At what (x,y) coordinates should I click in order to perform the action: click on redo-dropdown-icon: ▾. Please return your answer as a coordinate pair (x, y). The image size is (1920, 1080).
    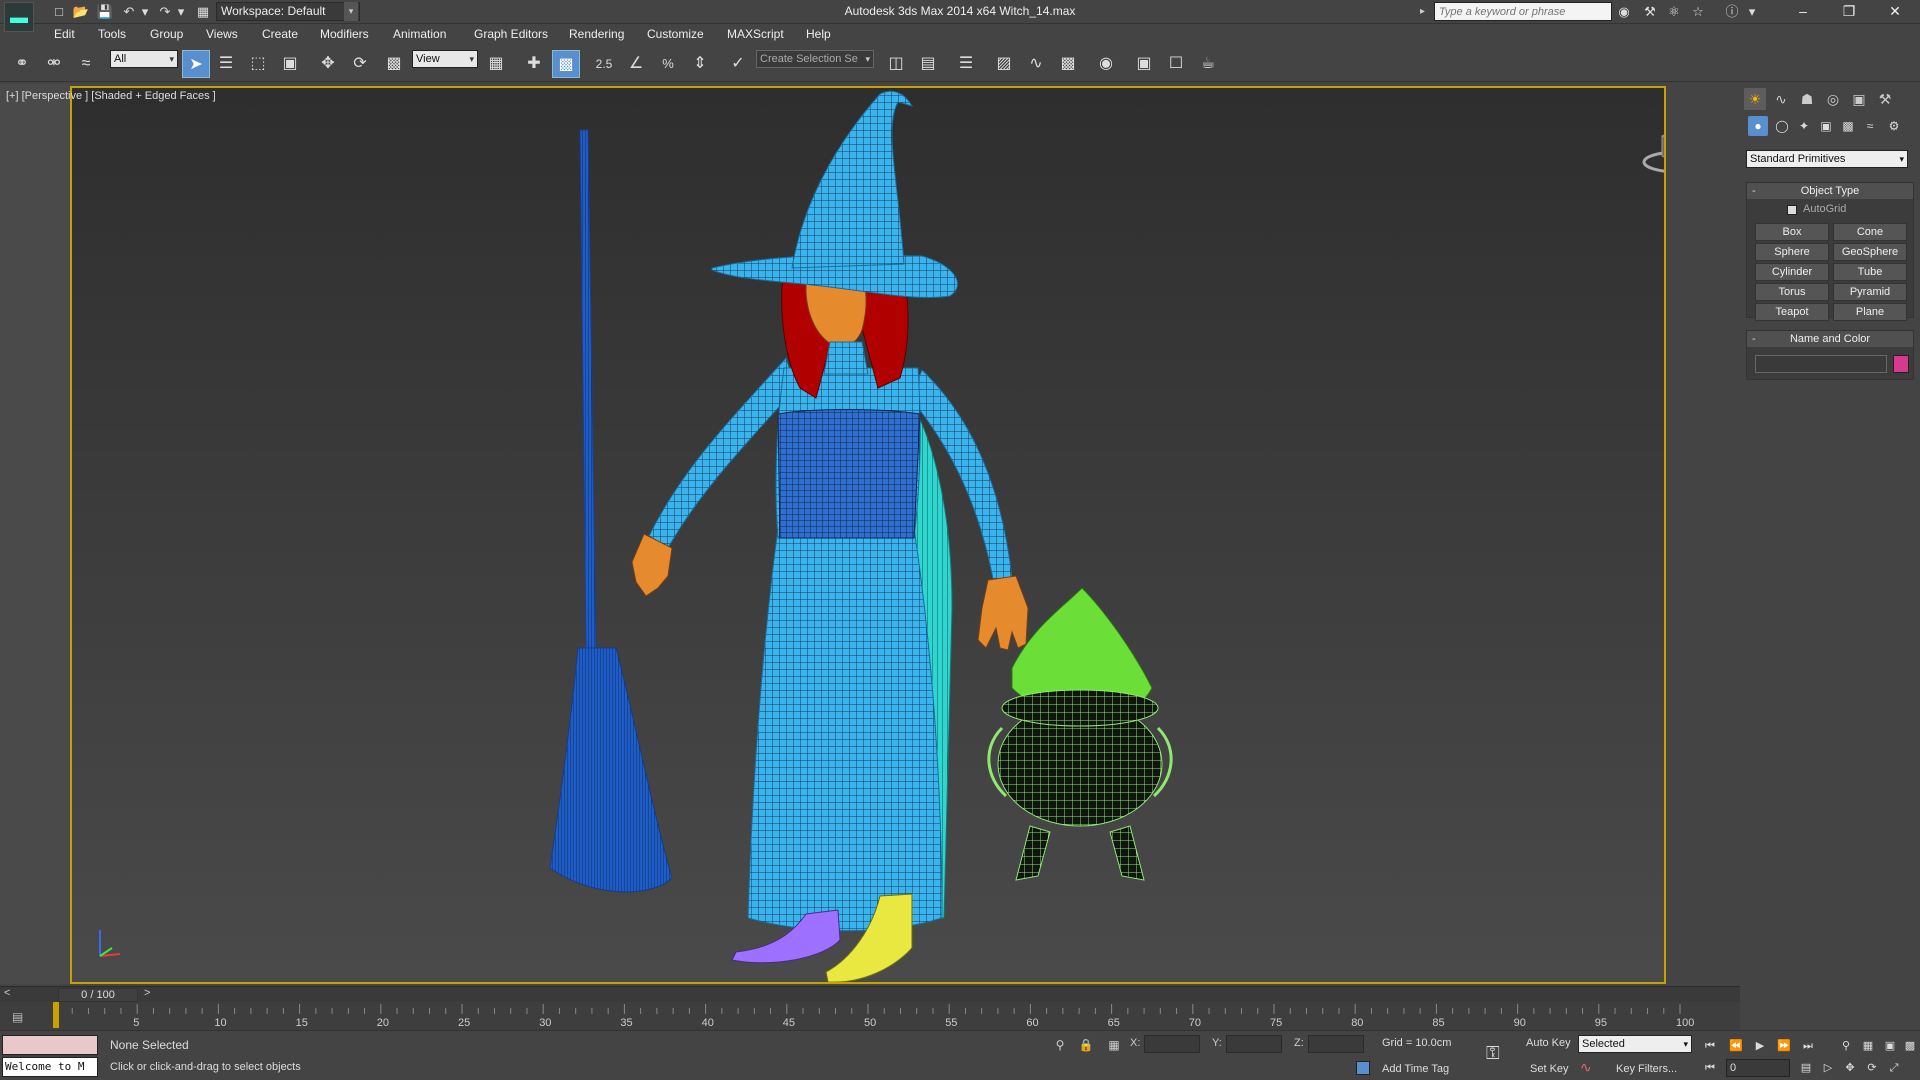
    Looking at the image, I should click on (181, 12).